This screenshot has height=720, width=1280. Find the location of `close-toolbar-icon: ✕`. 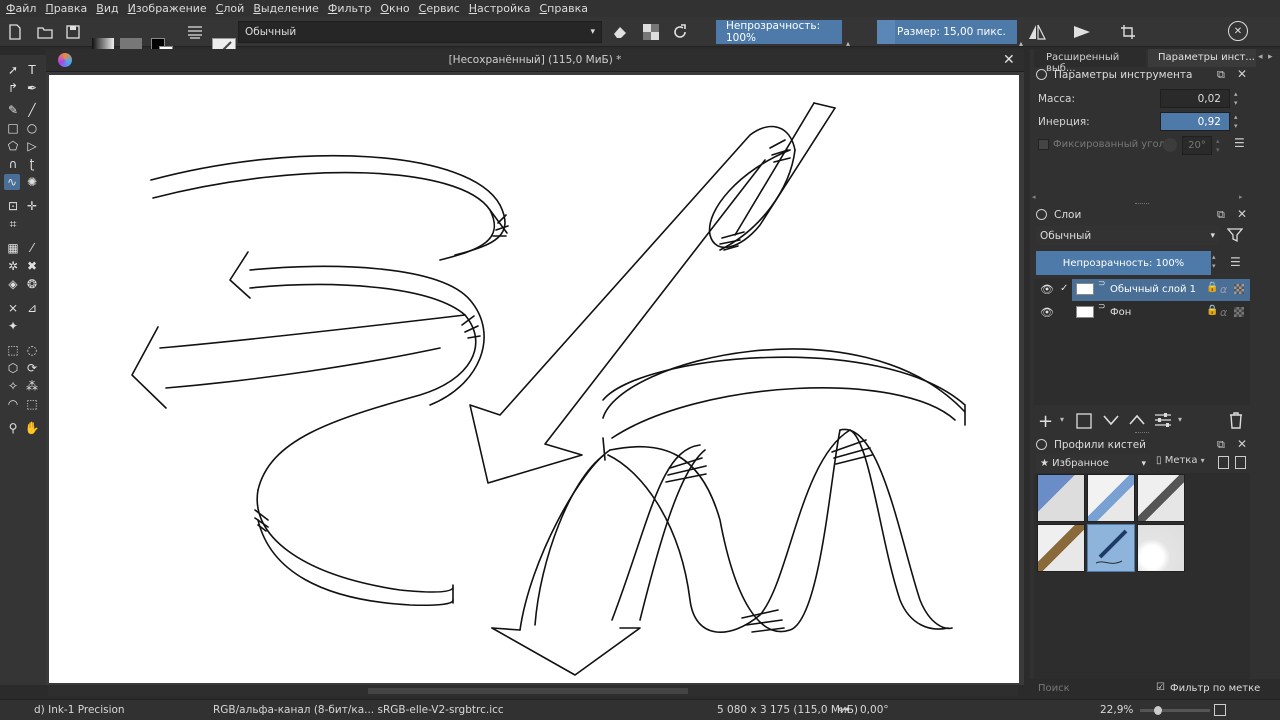

close-toolbar-icon: ✕ is located at coordinates (1238, 31).